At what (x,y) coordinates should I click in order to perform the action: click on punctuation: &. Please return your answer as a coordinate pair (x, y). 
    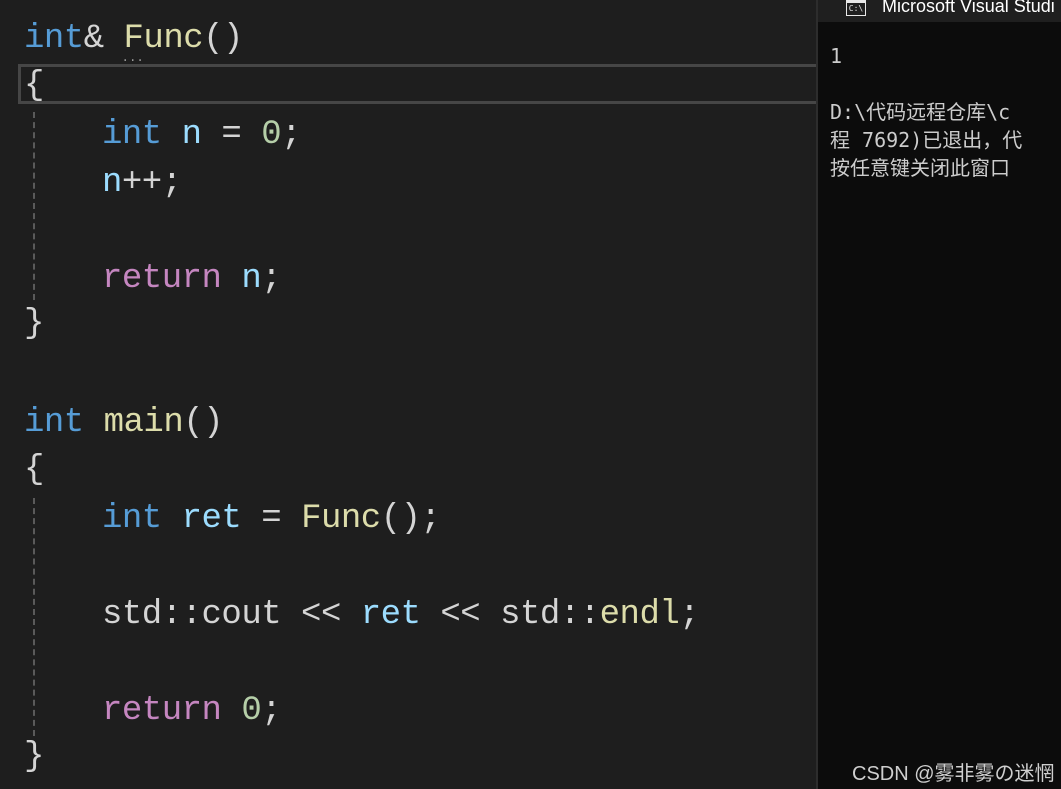
    Looking at the image, I should click on (93, 39).